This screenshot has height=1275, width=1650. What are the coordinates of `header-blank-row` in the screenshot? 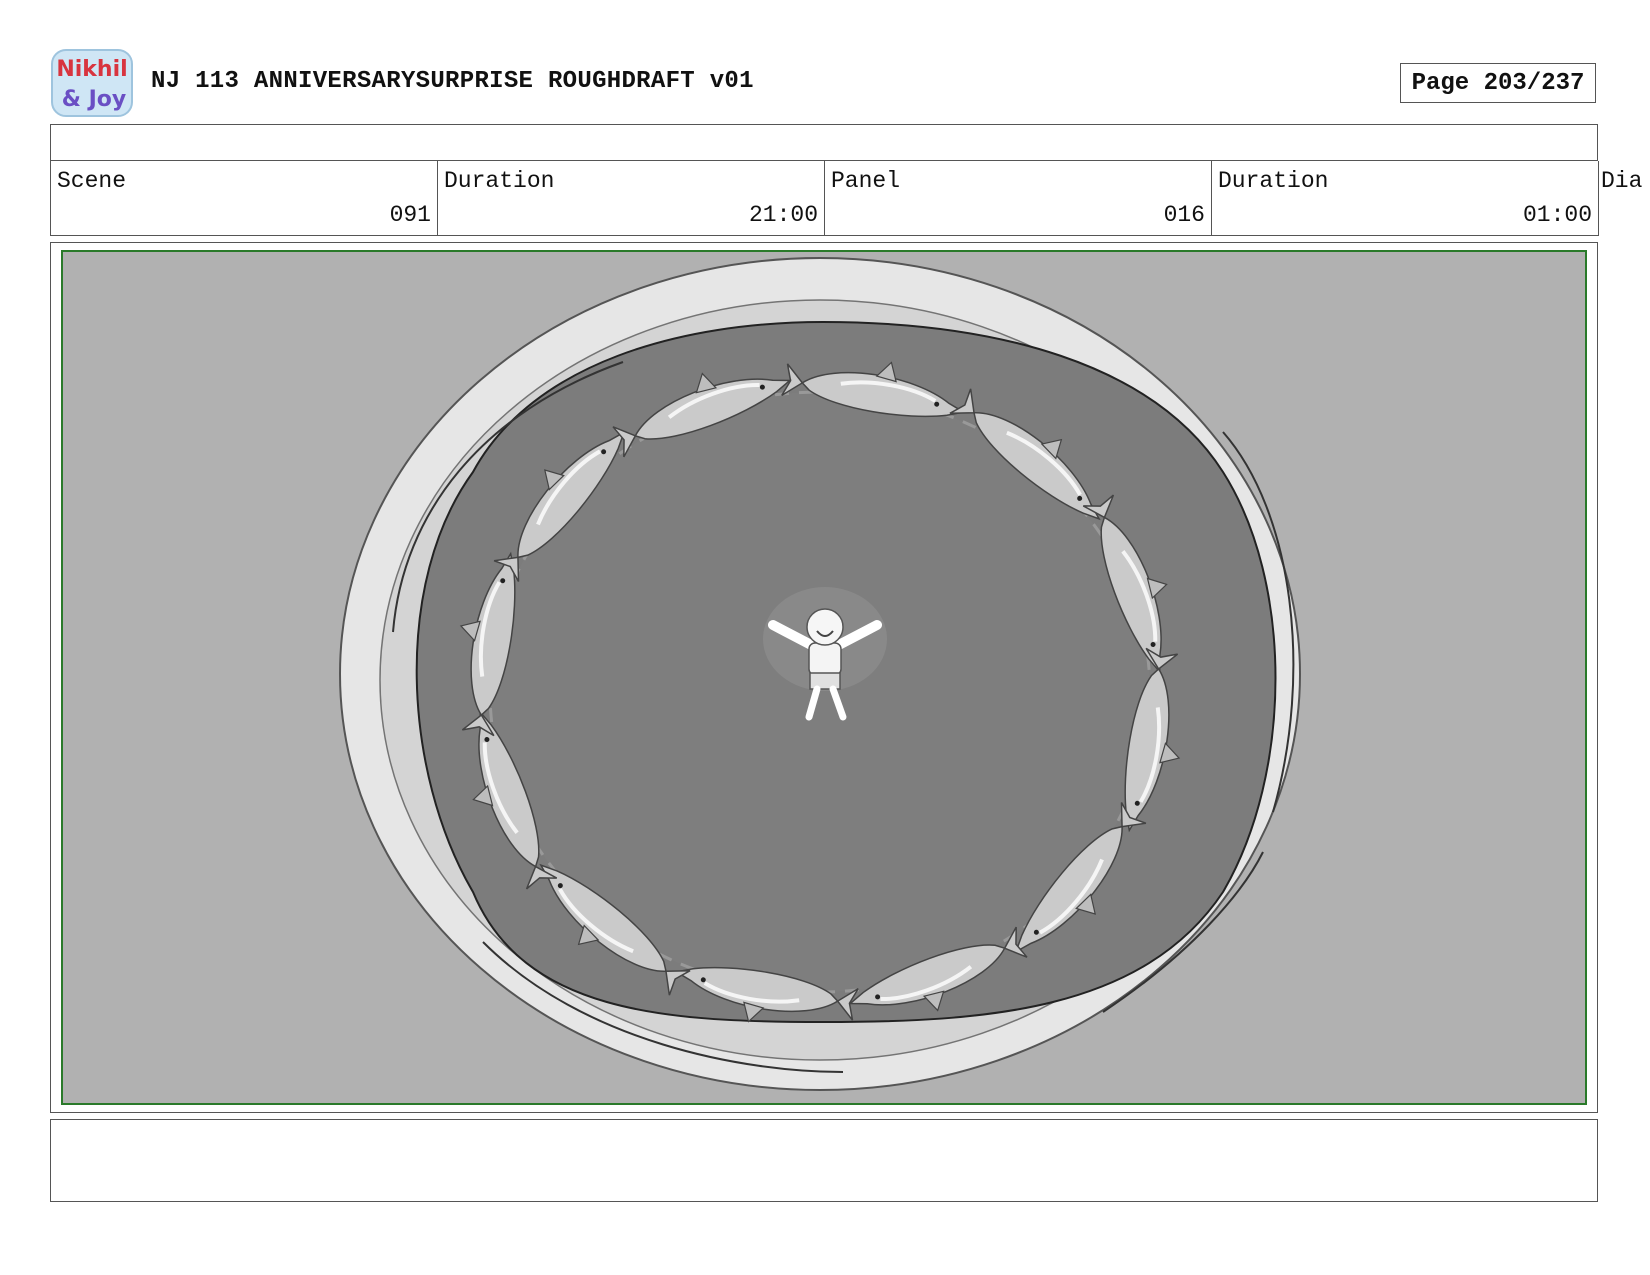 It's located at (824, 142).